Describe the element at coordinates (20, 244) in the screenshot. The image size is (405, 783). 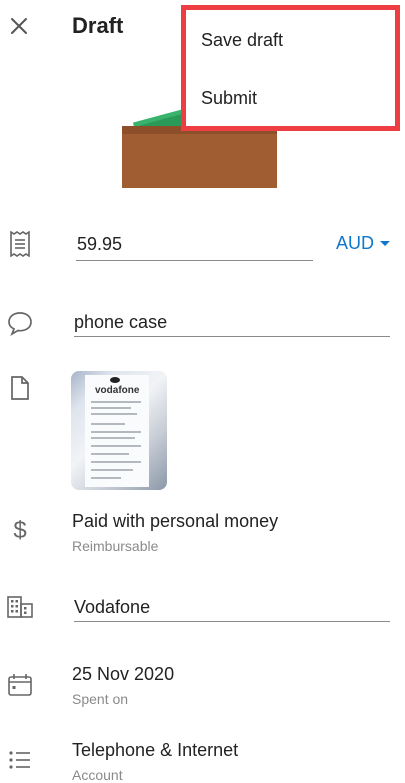
I see `receipt-icon` at that location.